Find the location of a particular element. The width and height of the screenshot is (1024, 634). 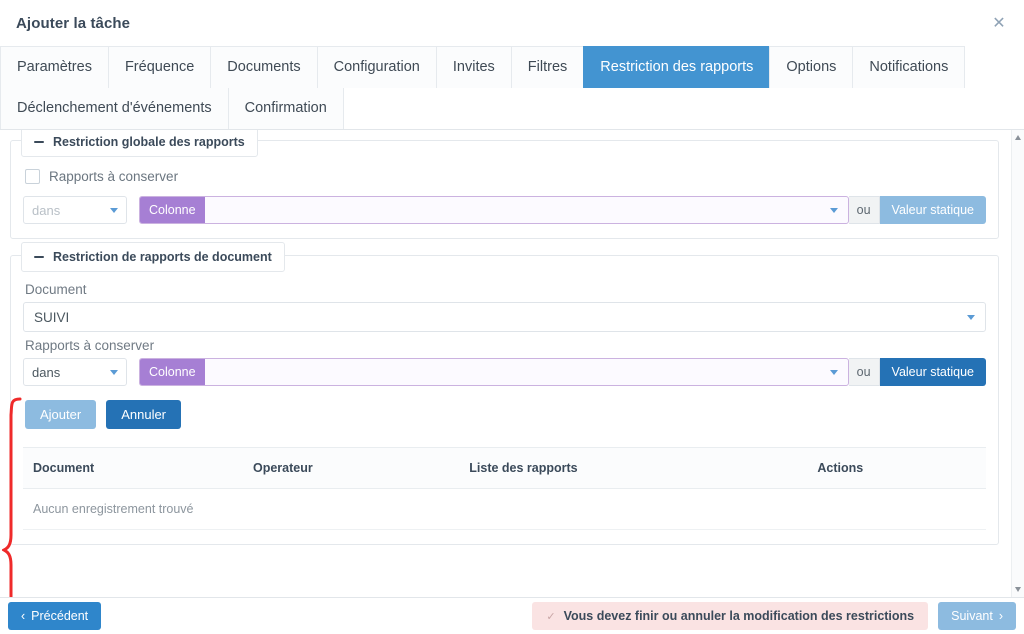

document-column-input: Colonne is located at coordinates (494, 372).